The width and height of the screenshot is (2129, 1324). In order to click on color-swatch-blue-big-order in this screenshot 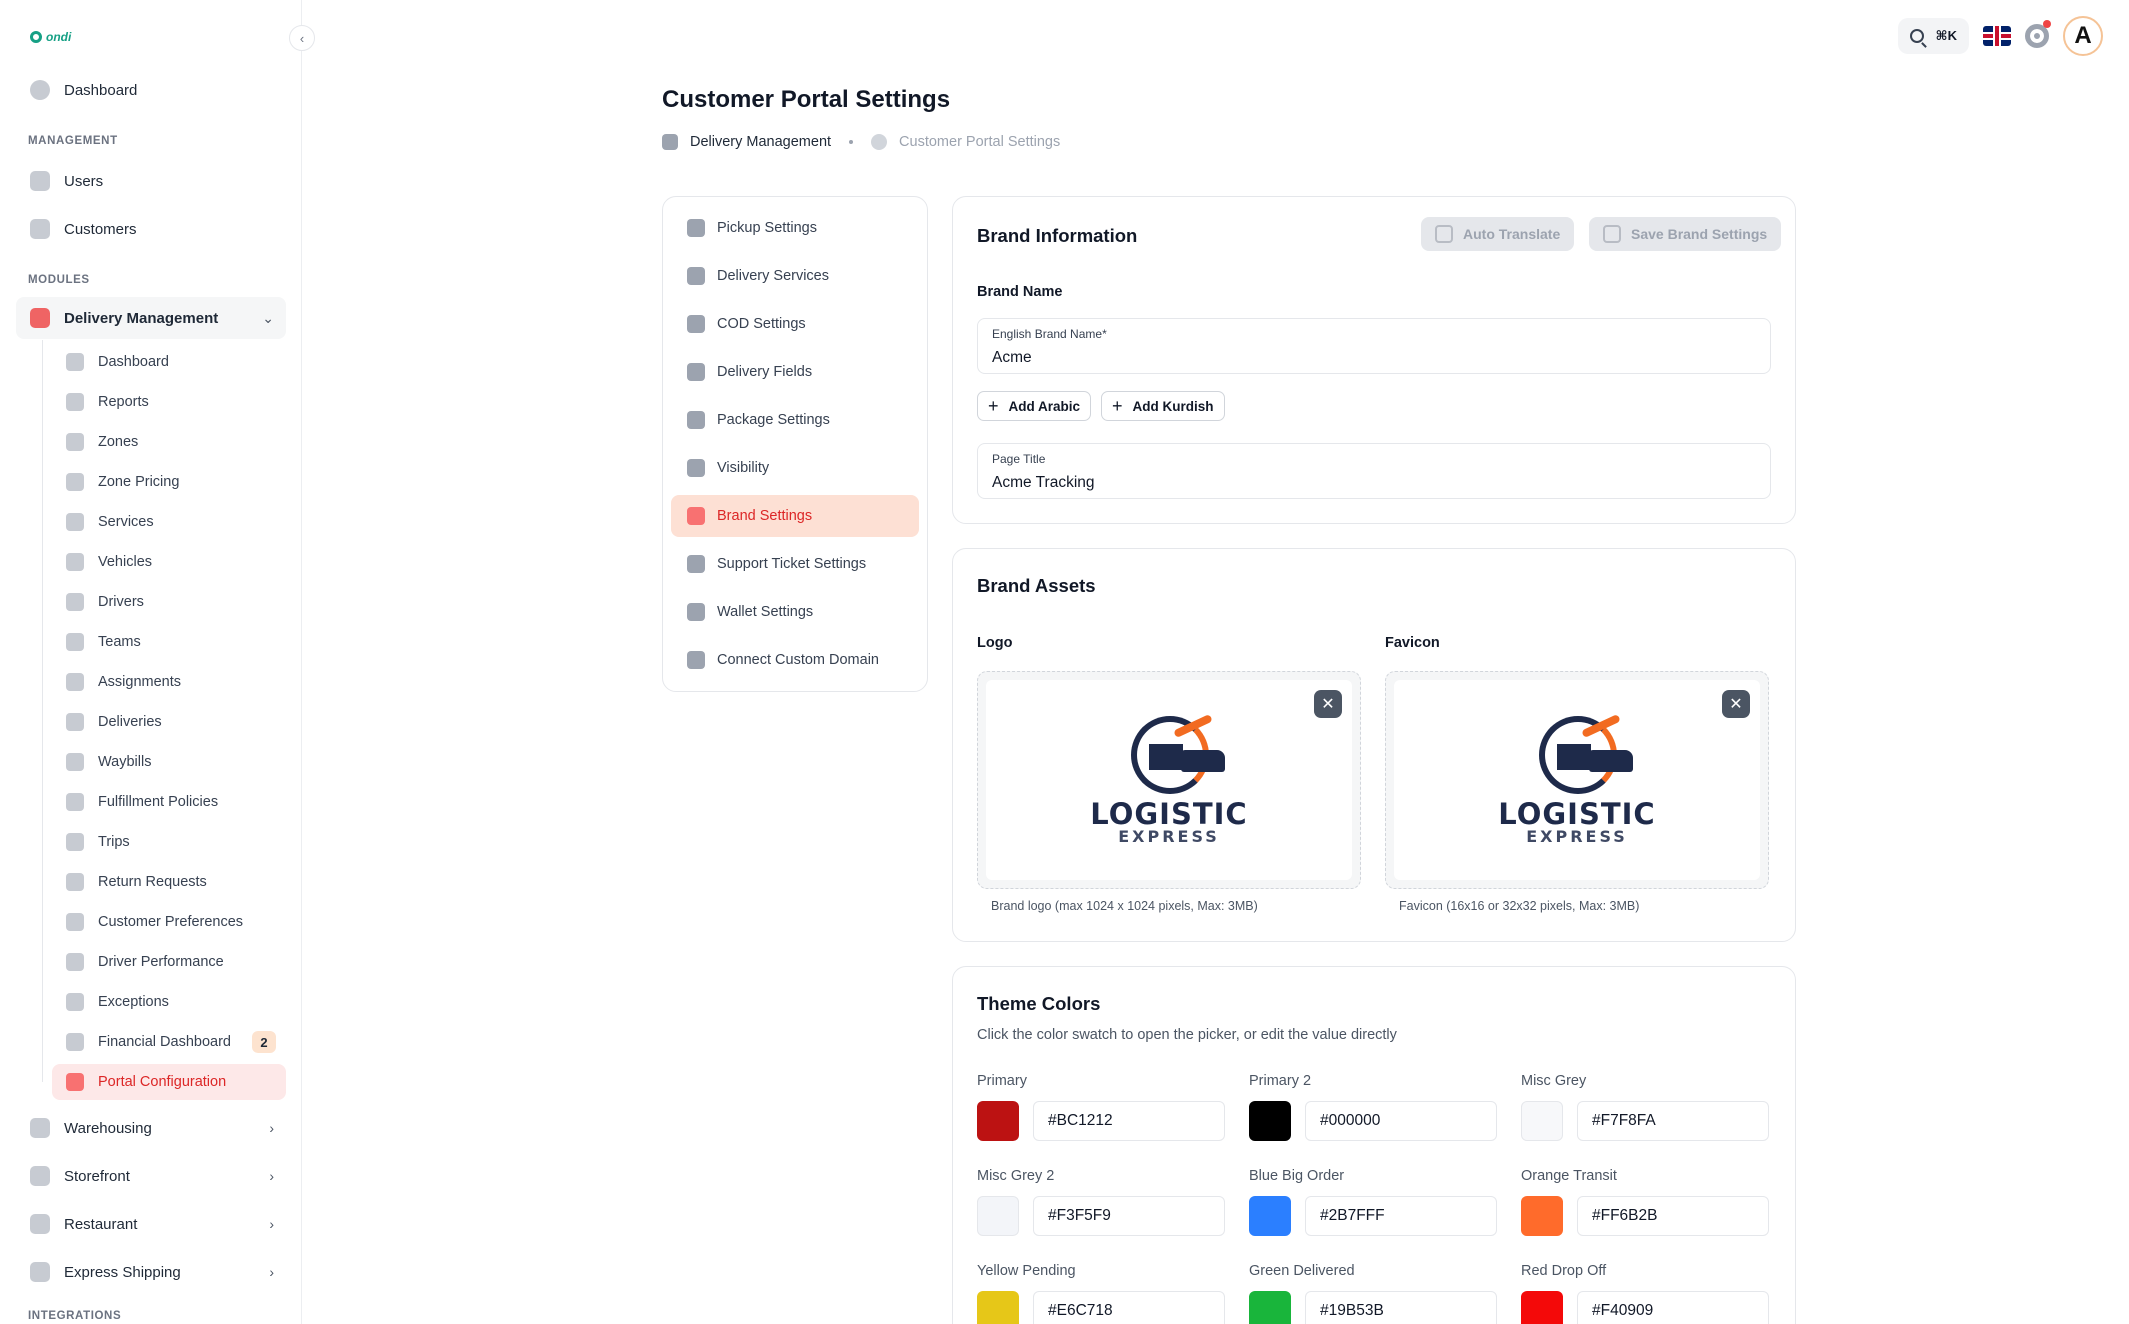, I will do `click(1270, 1216)`.